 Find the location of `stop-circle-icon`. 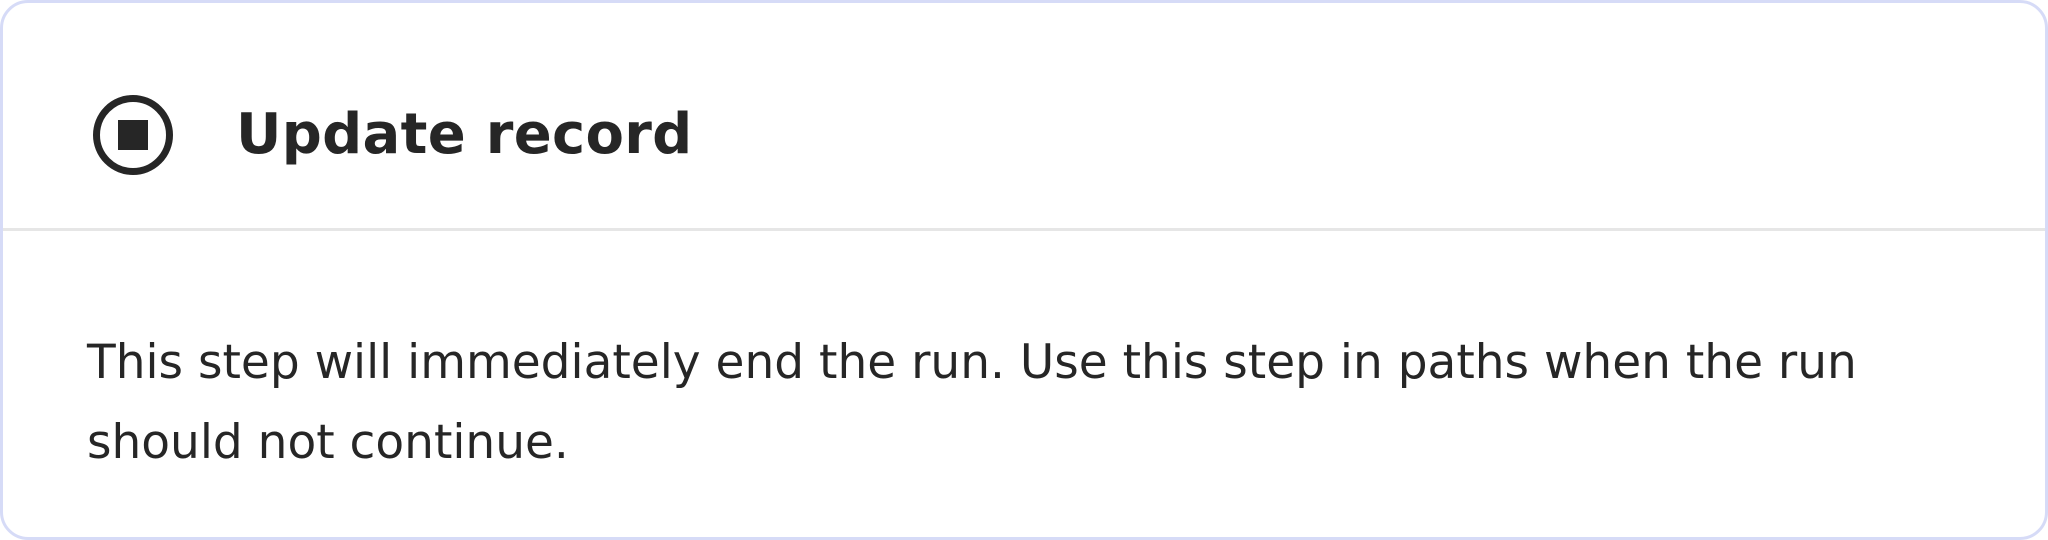

stop-circle-icon is located at coordinates (133, 135).